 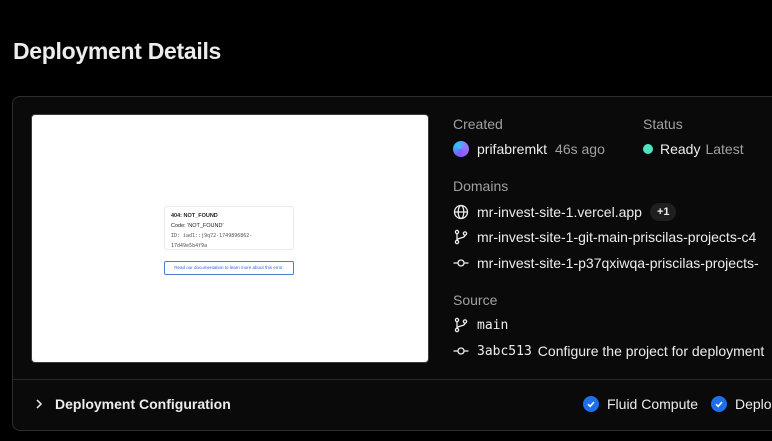 What do you see at coordinates (212, 241) in the screenshot?
I see `error-id-line: ID: iad1::j9q72-1749896862-17d49e5b4f9a` at bounding box center [212, 241].